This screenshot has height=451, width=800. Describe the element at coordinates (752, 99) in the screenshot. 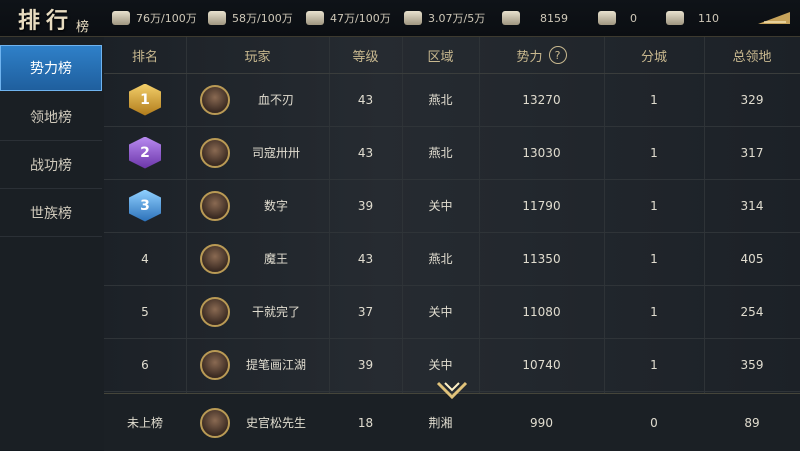

I see `territory-cell: 329` at that location.